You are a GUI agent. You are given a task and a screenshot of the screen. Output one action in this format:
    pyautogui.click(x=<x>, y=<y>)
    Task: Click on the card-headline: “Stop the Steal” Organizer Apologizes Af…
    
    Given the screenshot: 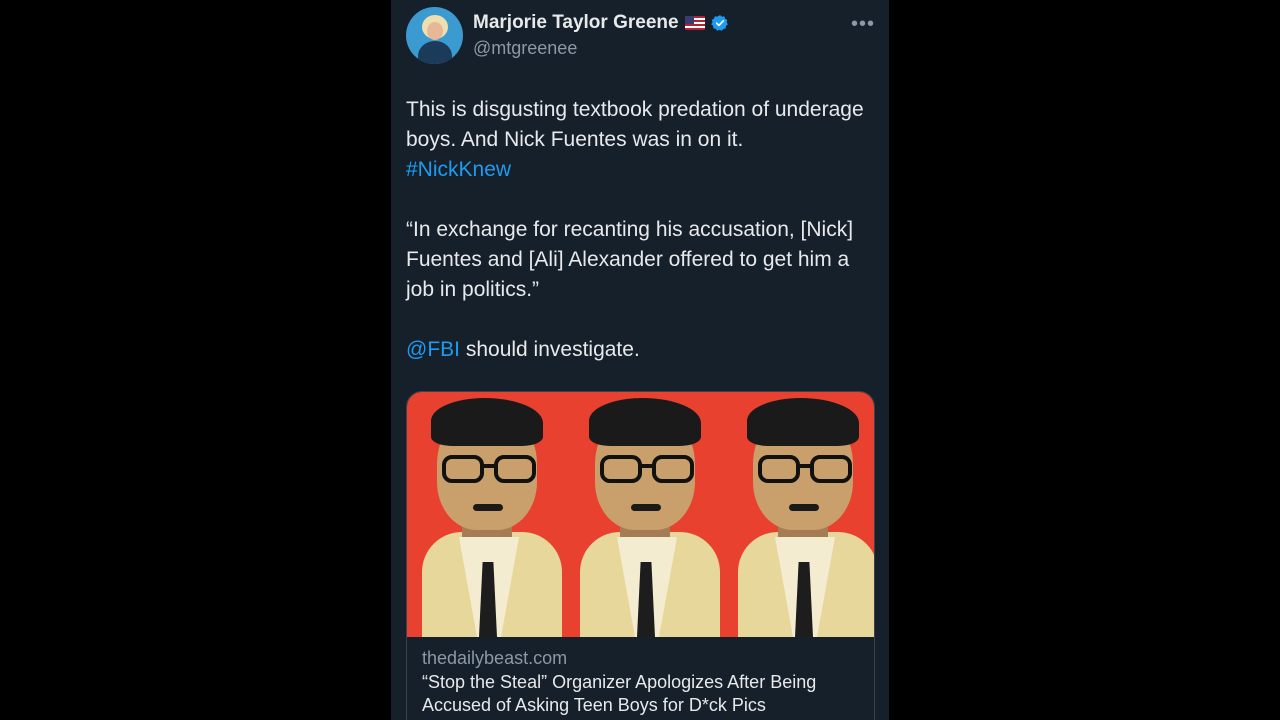 What is the action you would take?
    pyautogui.click(x=640, y=694)
    